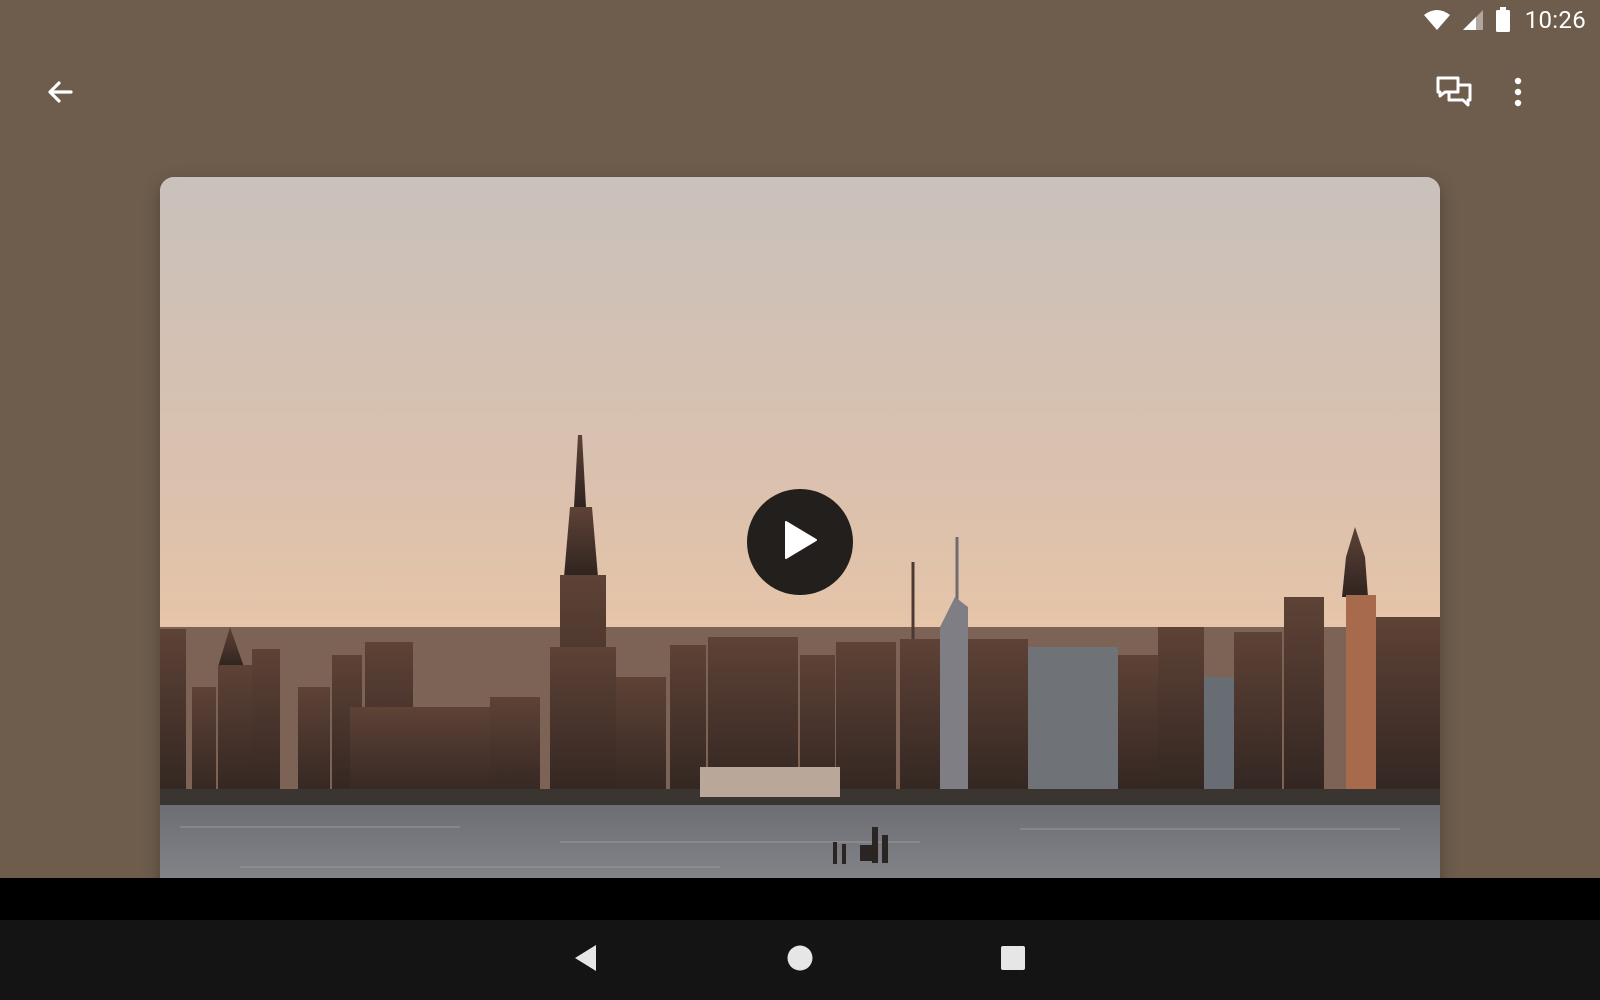 The image size is (1600, 1000). I want to click on wifi-icon, so click(1437, 20).